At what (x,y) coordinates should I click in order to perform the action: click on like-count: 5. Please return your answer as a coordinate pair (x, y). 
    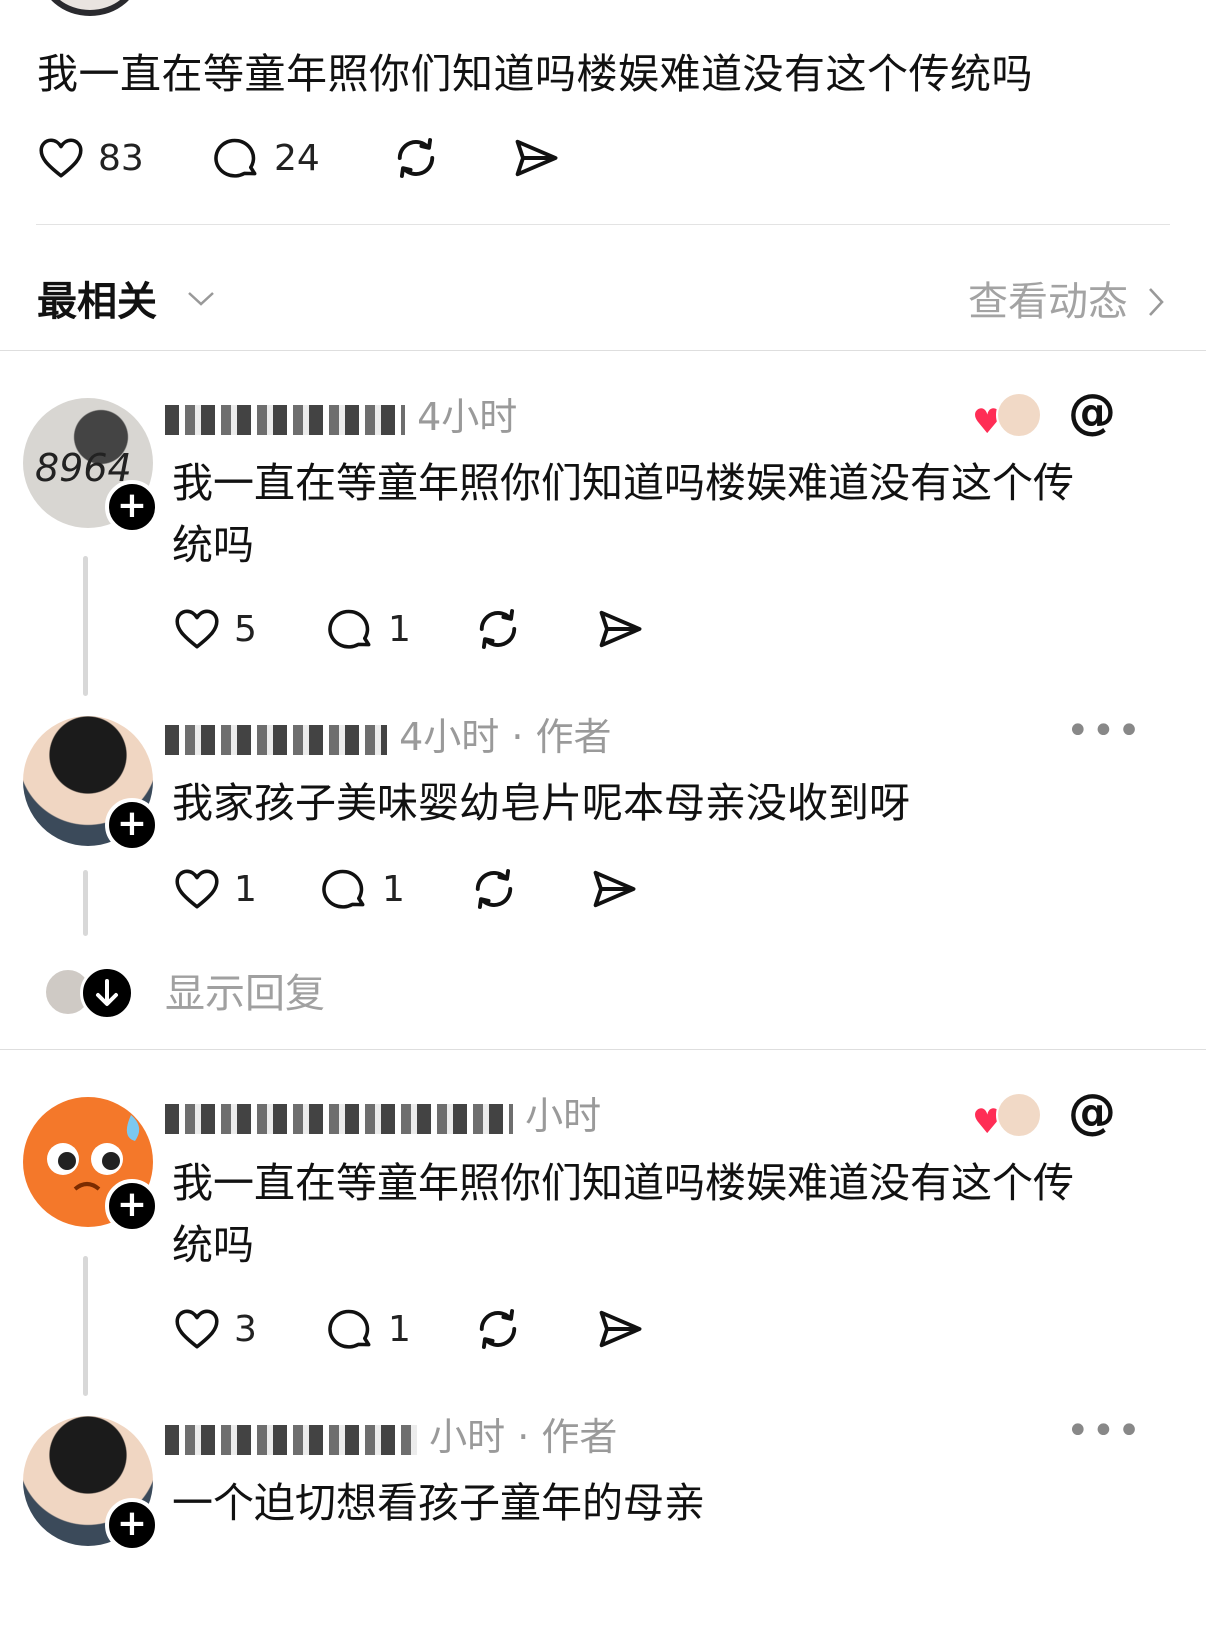
    Looking at the image, I should click on (245, 629).